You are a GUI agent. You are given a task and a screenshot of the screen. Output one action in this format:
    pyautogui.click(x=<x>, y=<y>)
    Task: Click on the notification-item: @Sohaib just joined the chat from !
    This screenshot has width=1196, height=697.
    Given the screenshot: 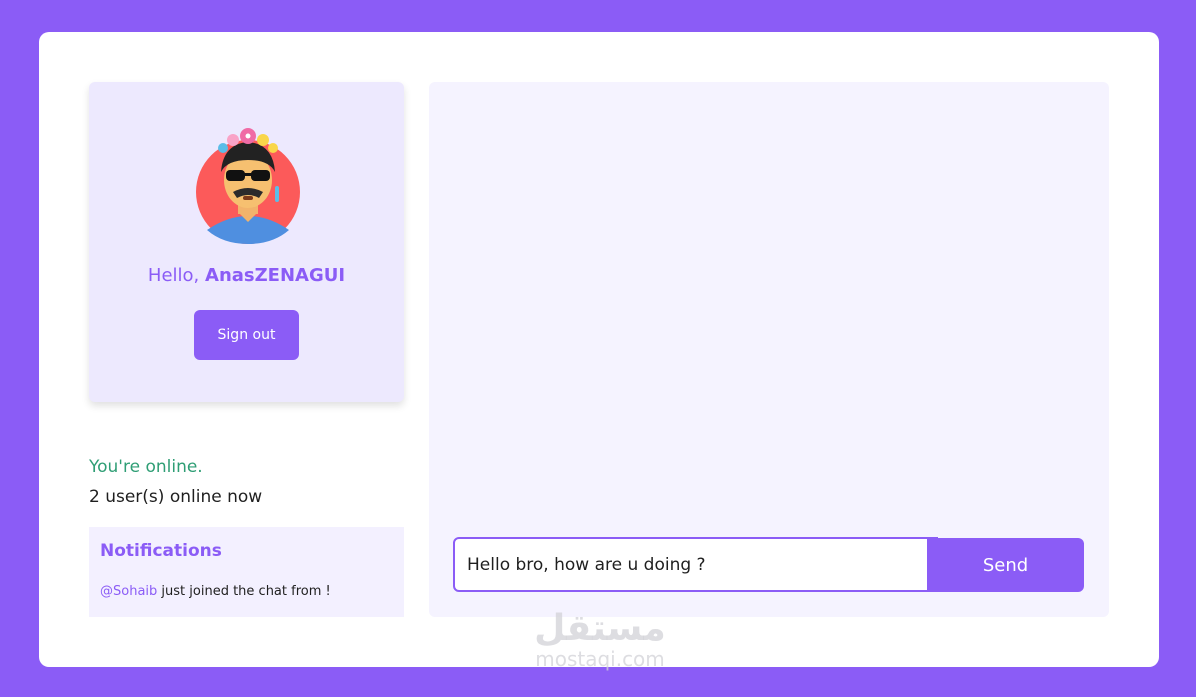 What is the action you would take?
    pyautogui.click(x=215, y=591)
    